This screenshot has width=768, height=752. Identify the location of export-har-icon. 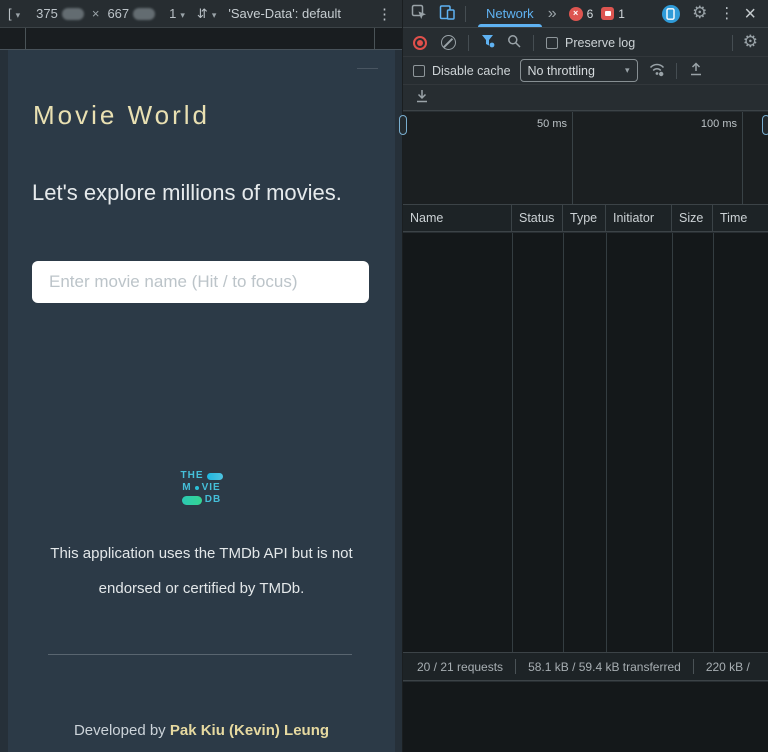
(422, 97).